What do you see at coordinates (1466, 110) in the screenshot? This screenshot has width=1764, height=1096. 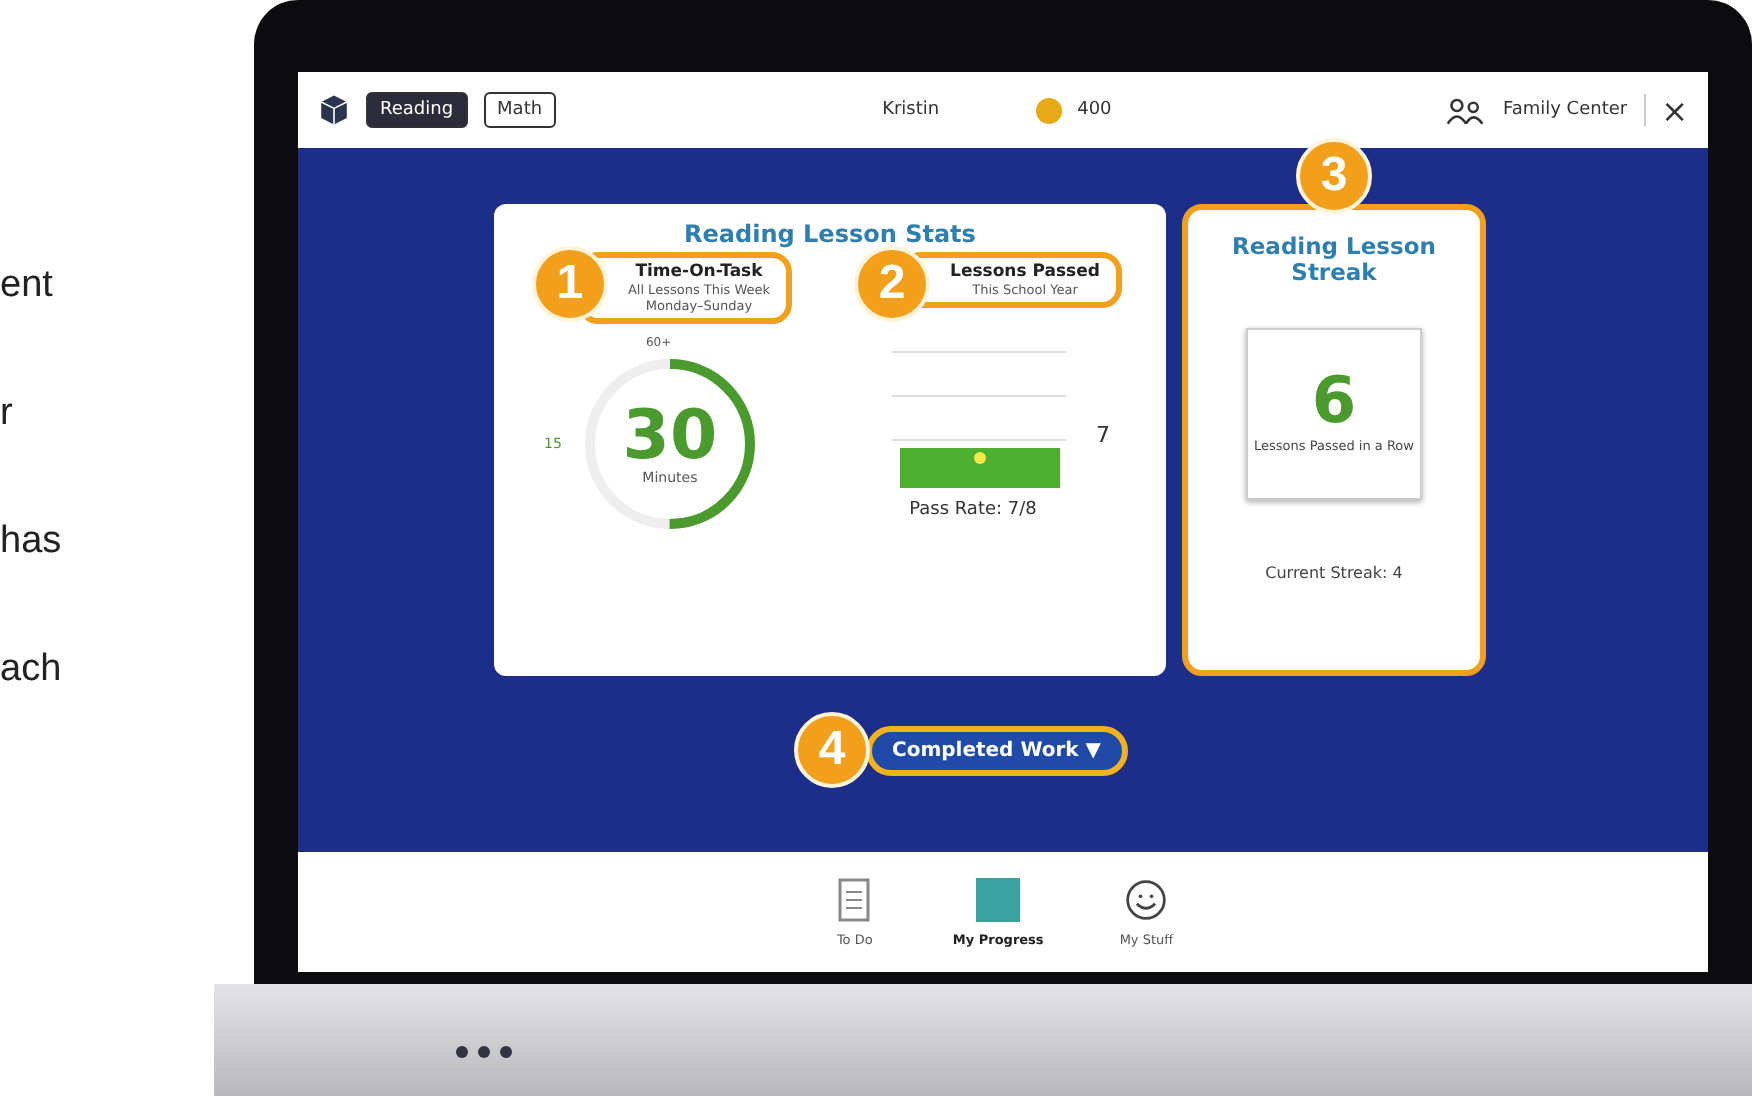 I see `people-icon` at bounding box center [1466, 110].